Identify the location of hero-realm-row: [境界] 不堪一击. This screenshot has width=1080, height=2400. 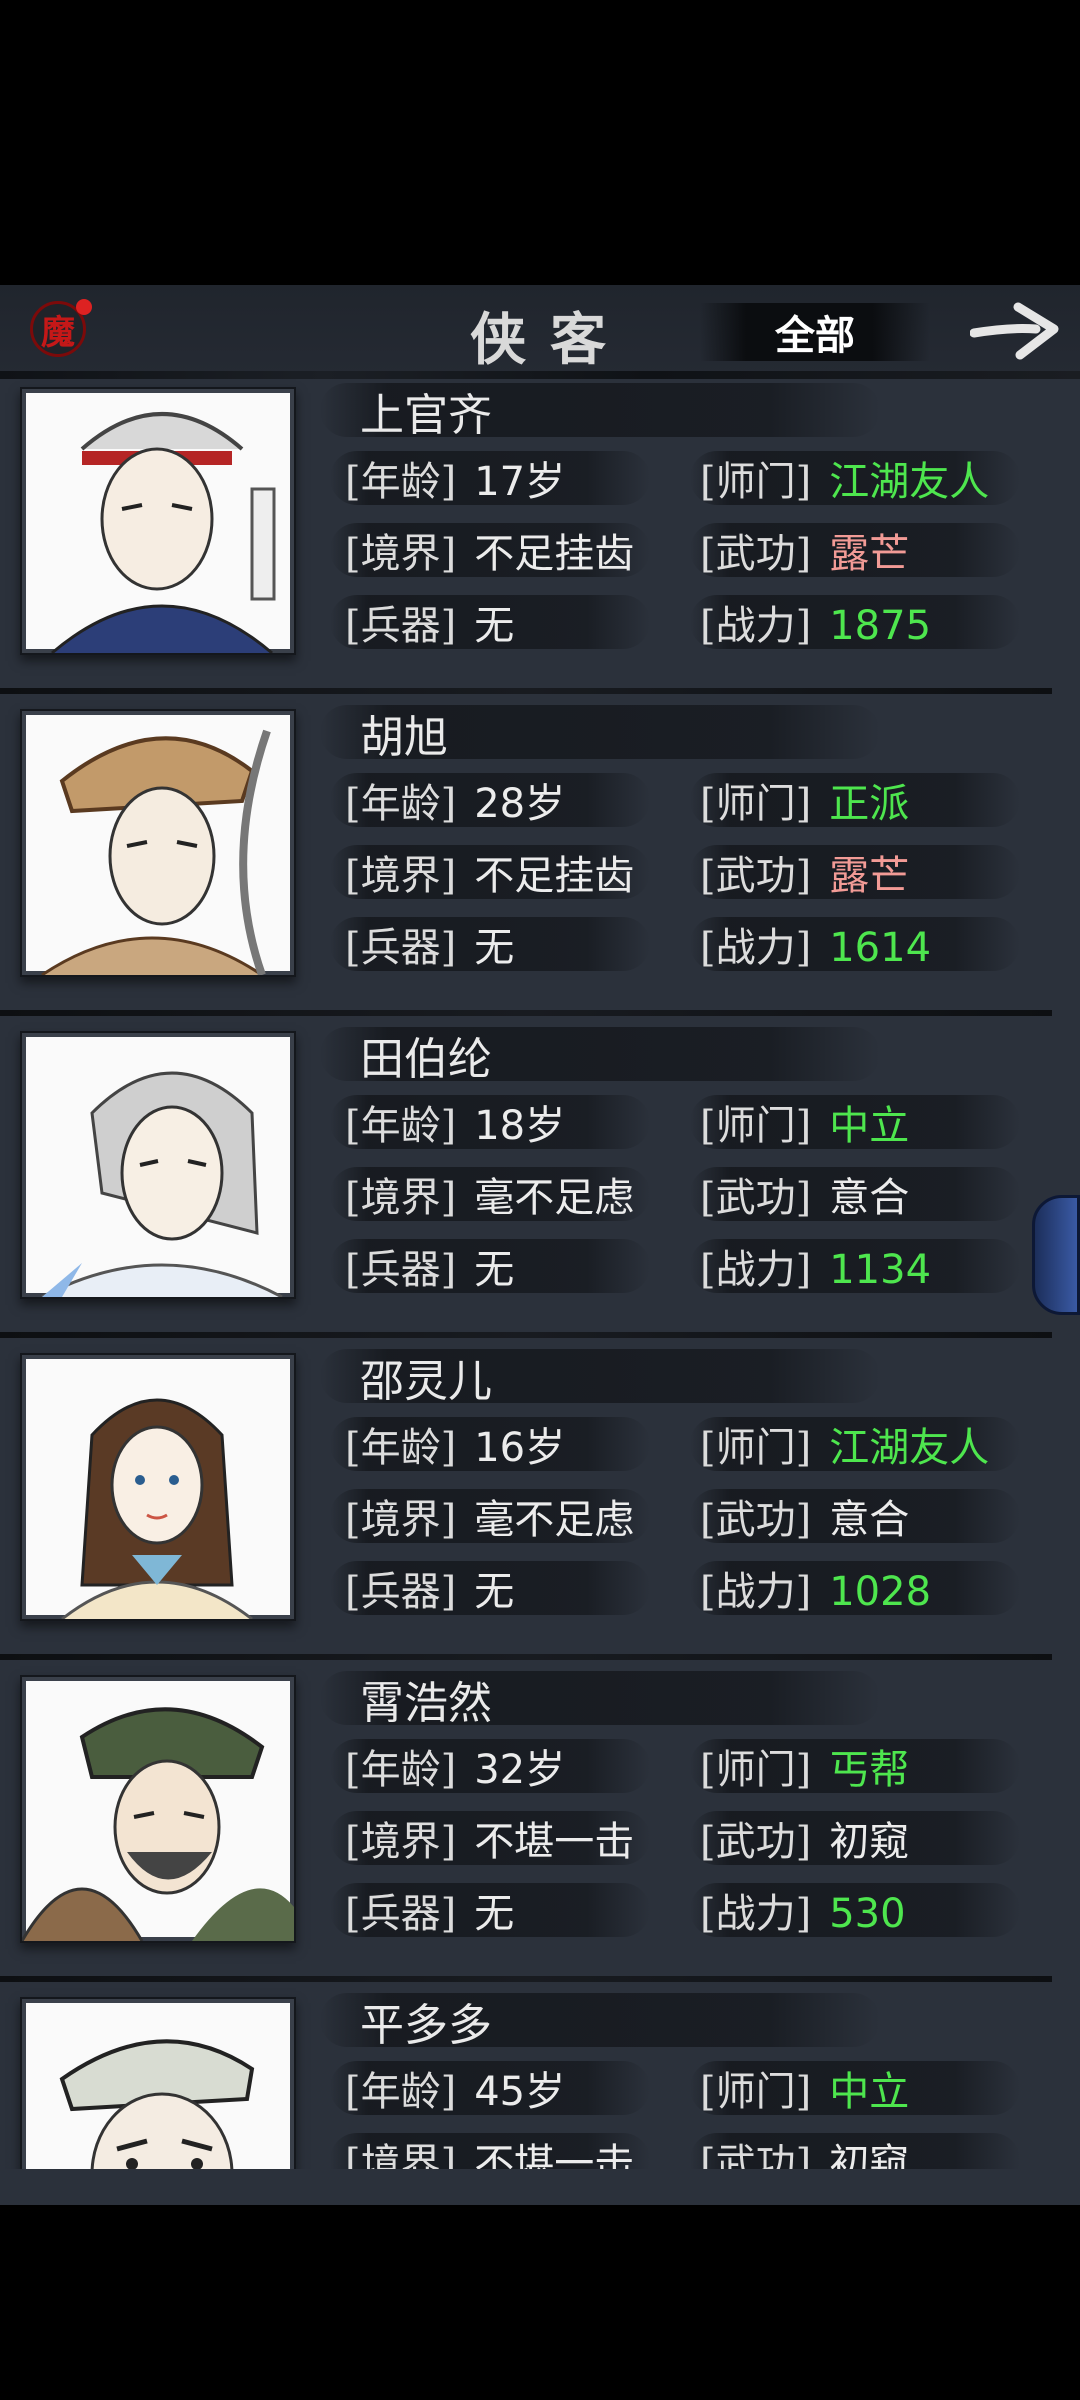
(489, 1838).